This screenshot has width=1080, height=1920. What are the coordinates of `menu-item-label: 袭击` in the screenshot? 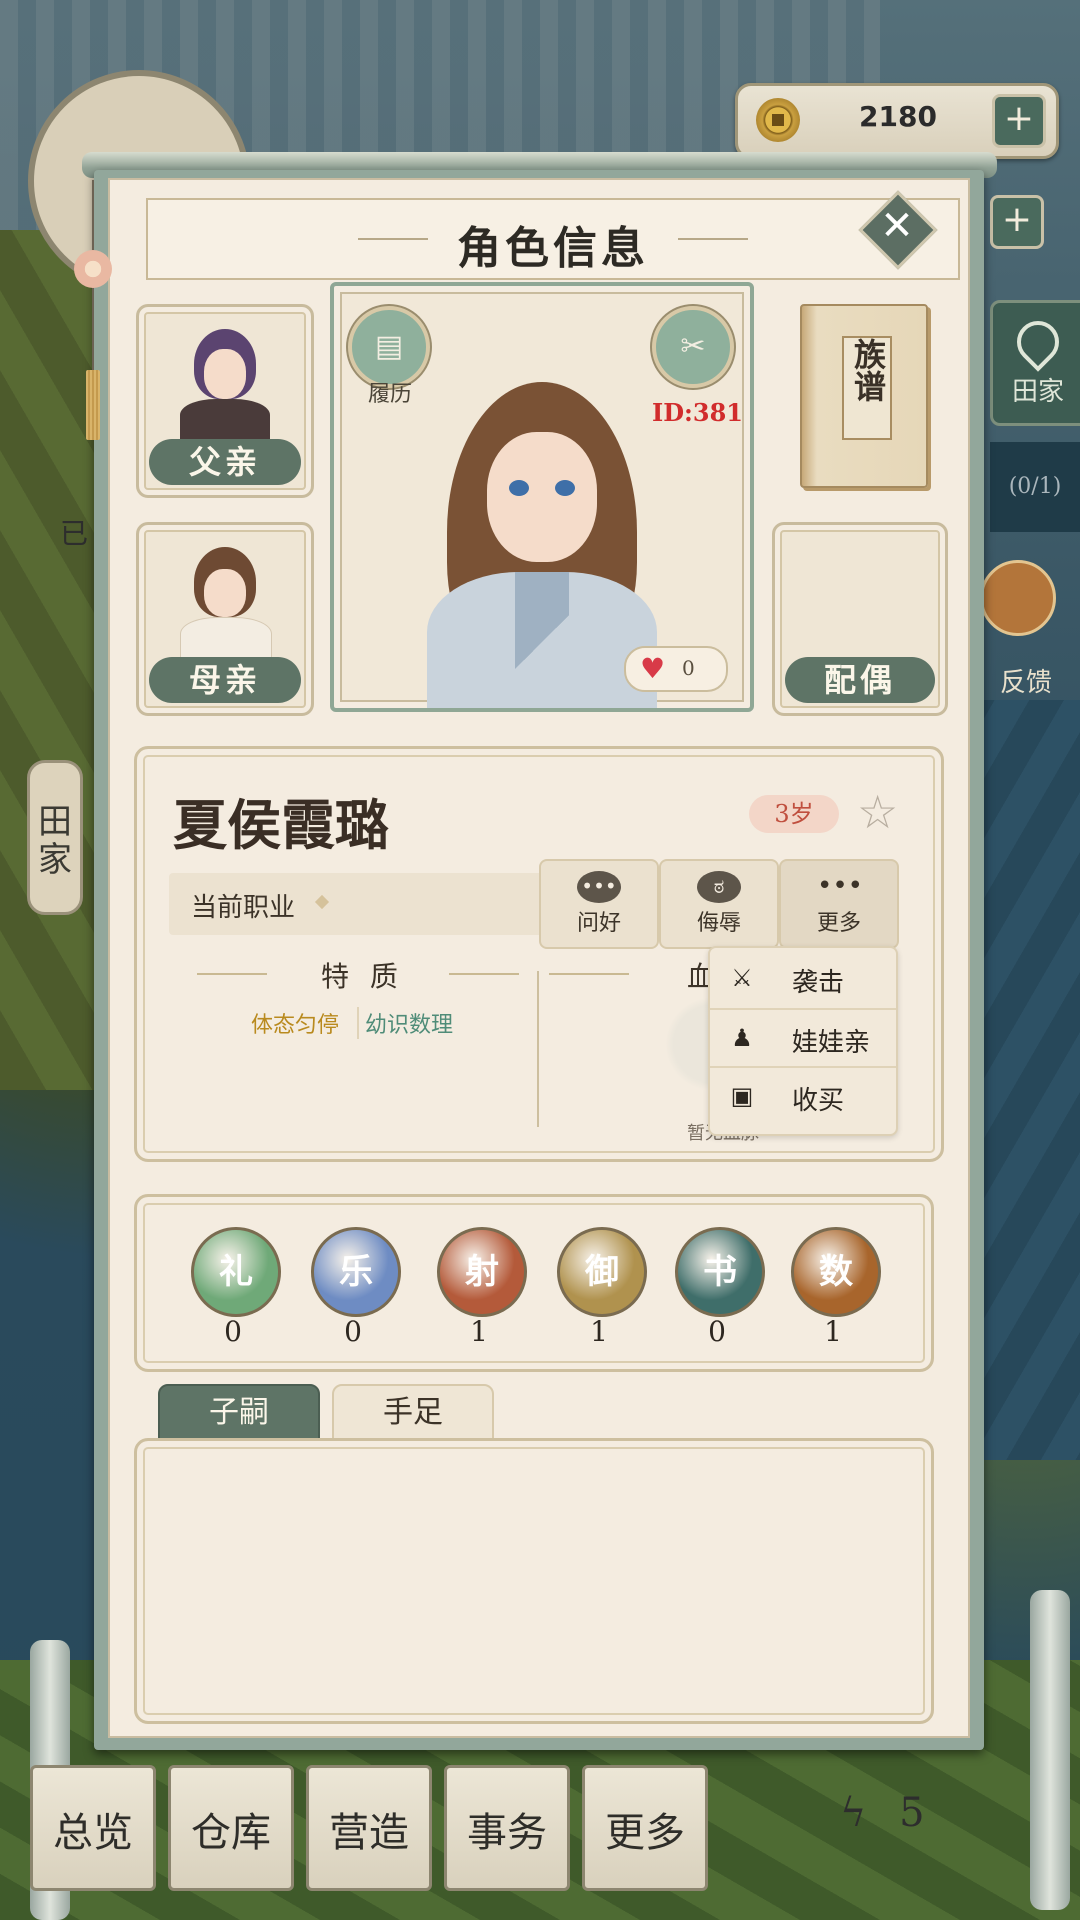 It's located at (818, 983).